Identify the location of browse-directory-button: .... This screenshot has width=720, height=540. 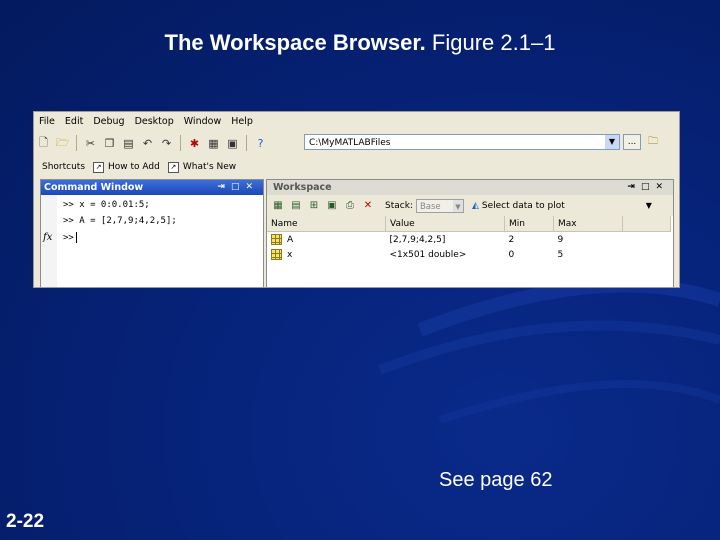
(632, 142).